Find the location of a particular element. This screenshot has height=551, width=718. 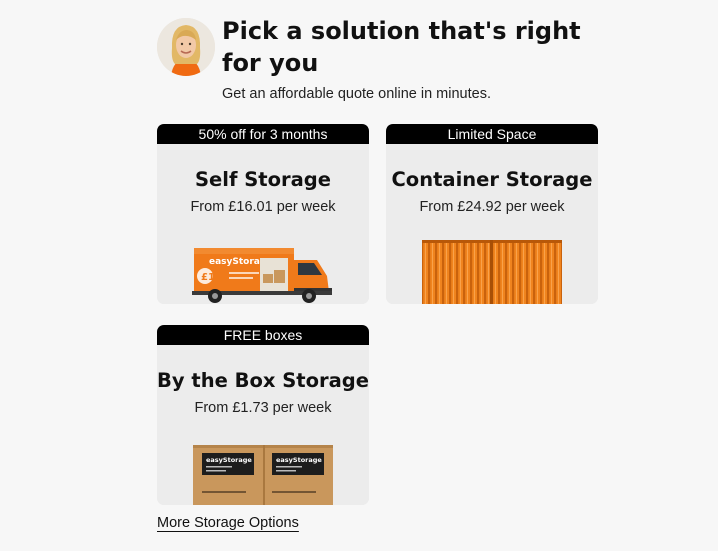

advisor-avatar is located at coordinates (186, 47).